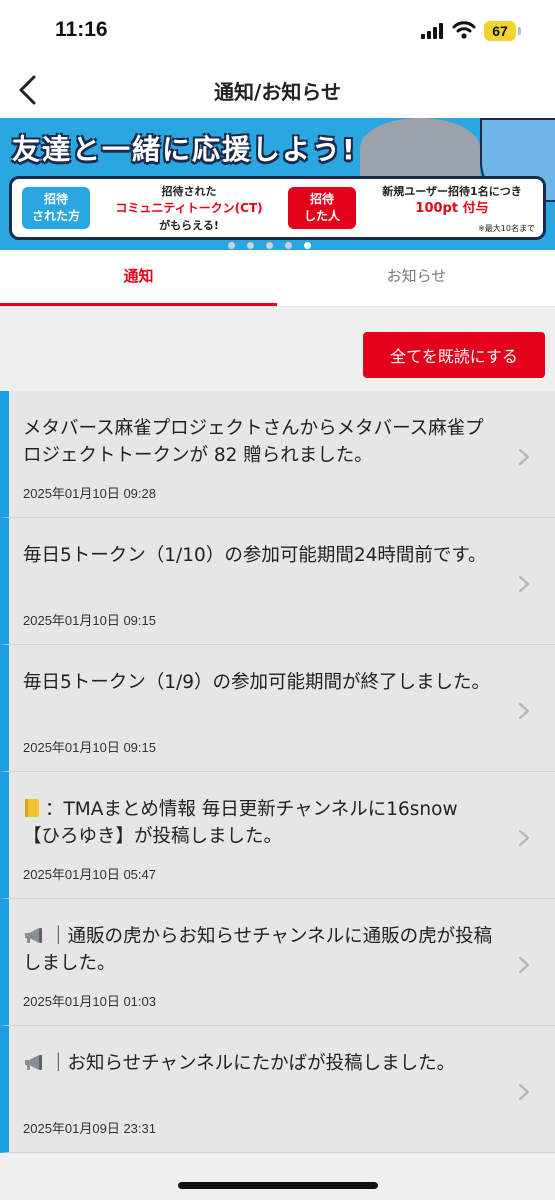 This screenshot has width=555, height=1200. What do you see at coordinates (257, 682) in the screenshot?
I see `notification-text: 毎日5トークン（1/9）の参加可能期間が終了しました。` at bounding box center [257, 682].